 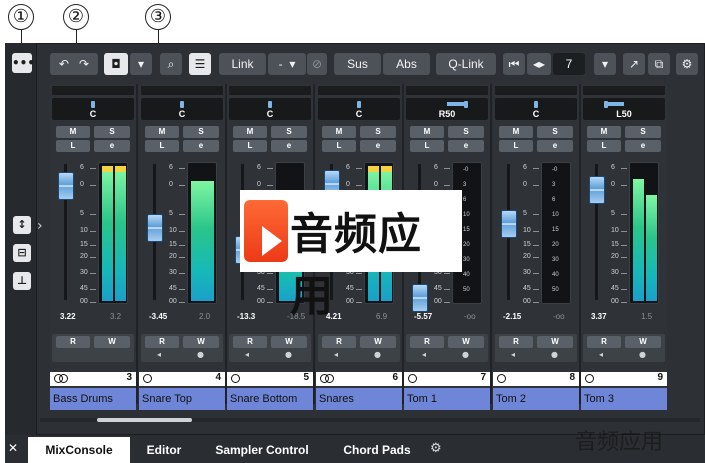 What do you see at coordinates (447, 109) in the screenshot?
I see `pan-control: R50` at bounding box center [447, 109].